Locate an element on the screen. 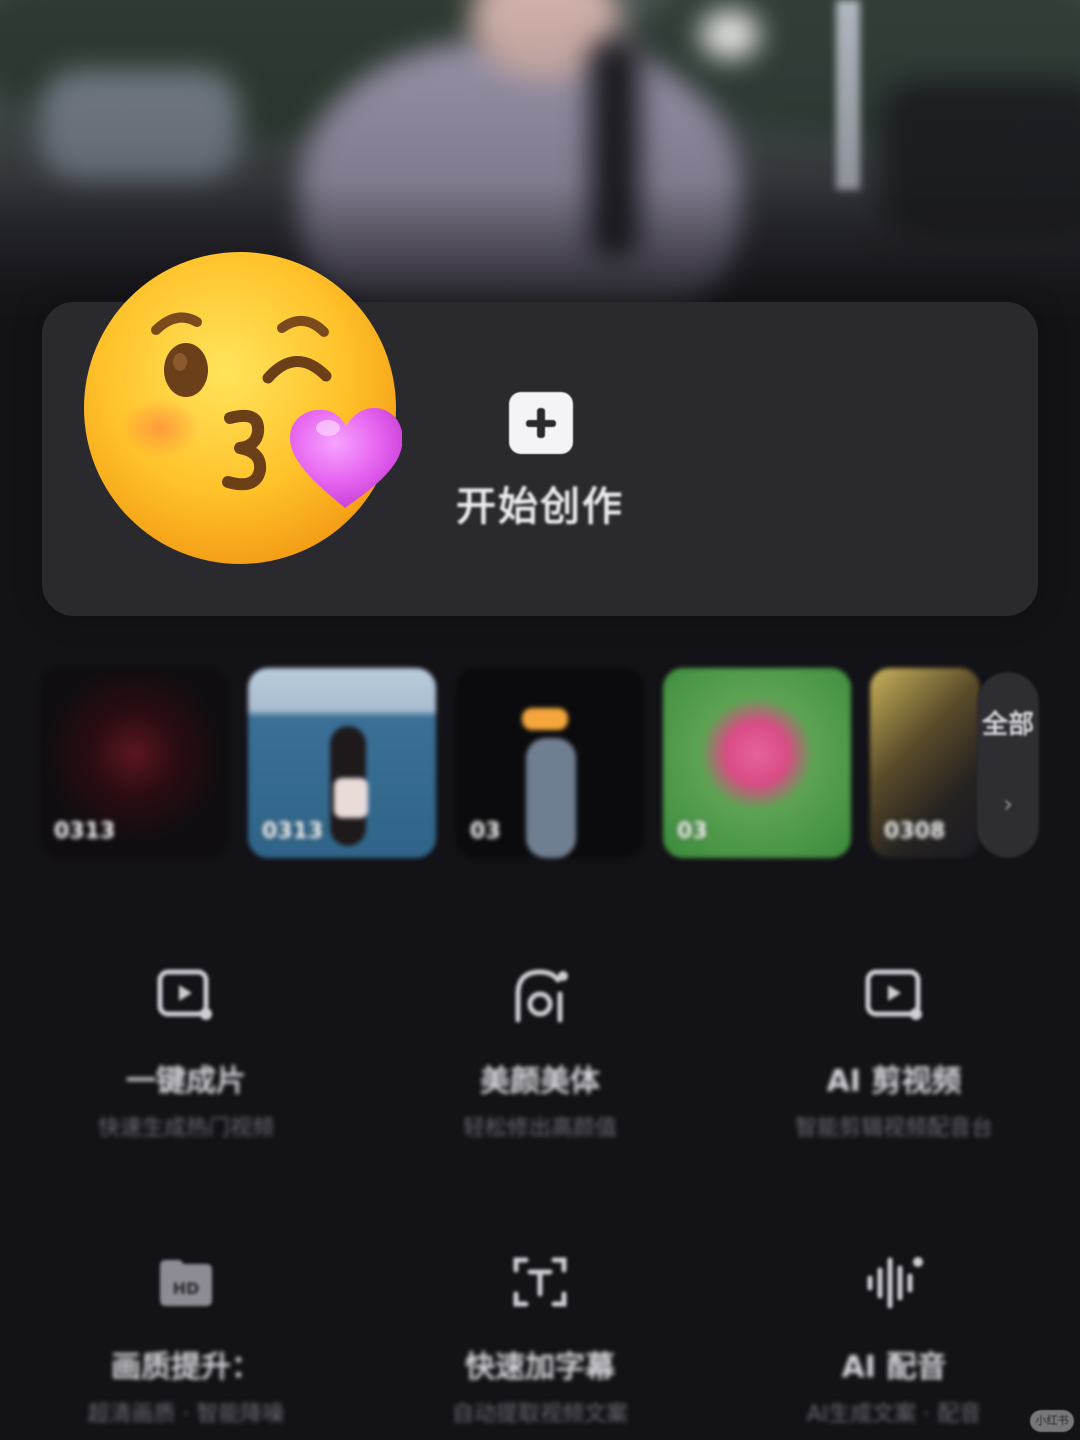  tool-title: 一键成片 is located at coordinates (186, 1081).